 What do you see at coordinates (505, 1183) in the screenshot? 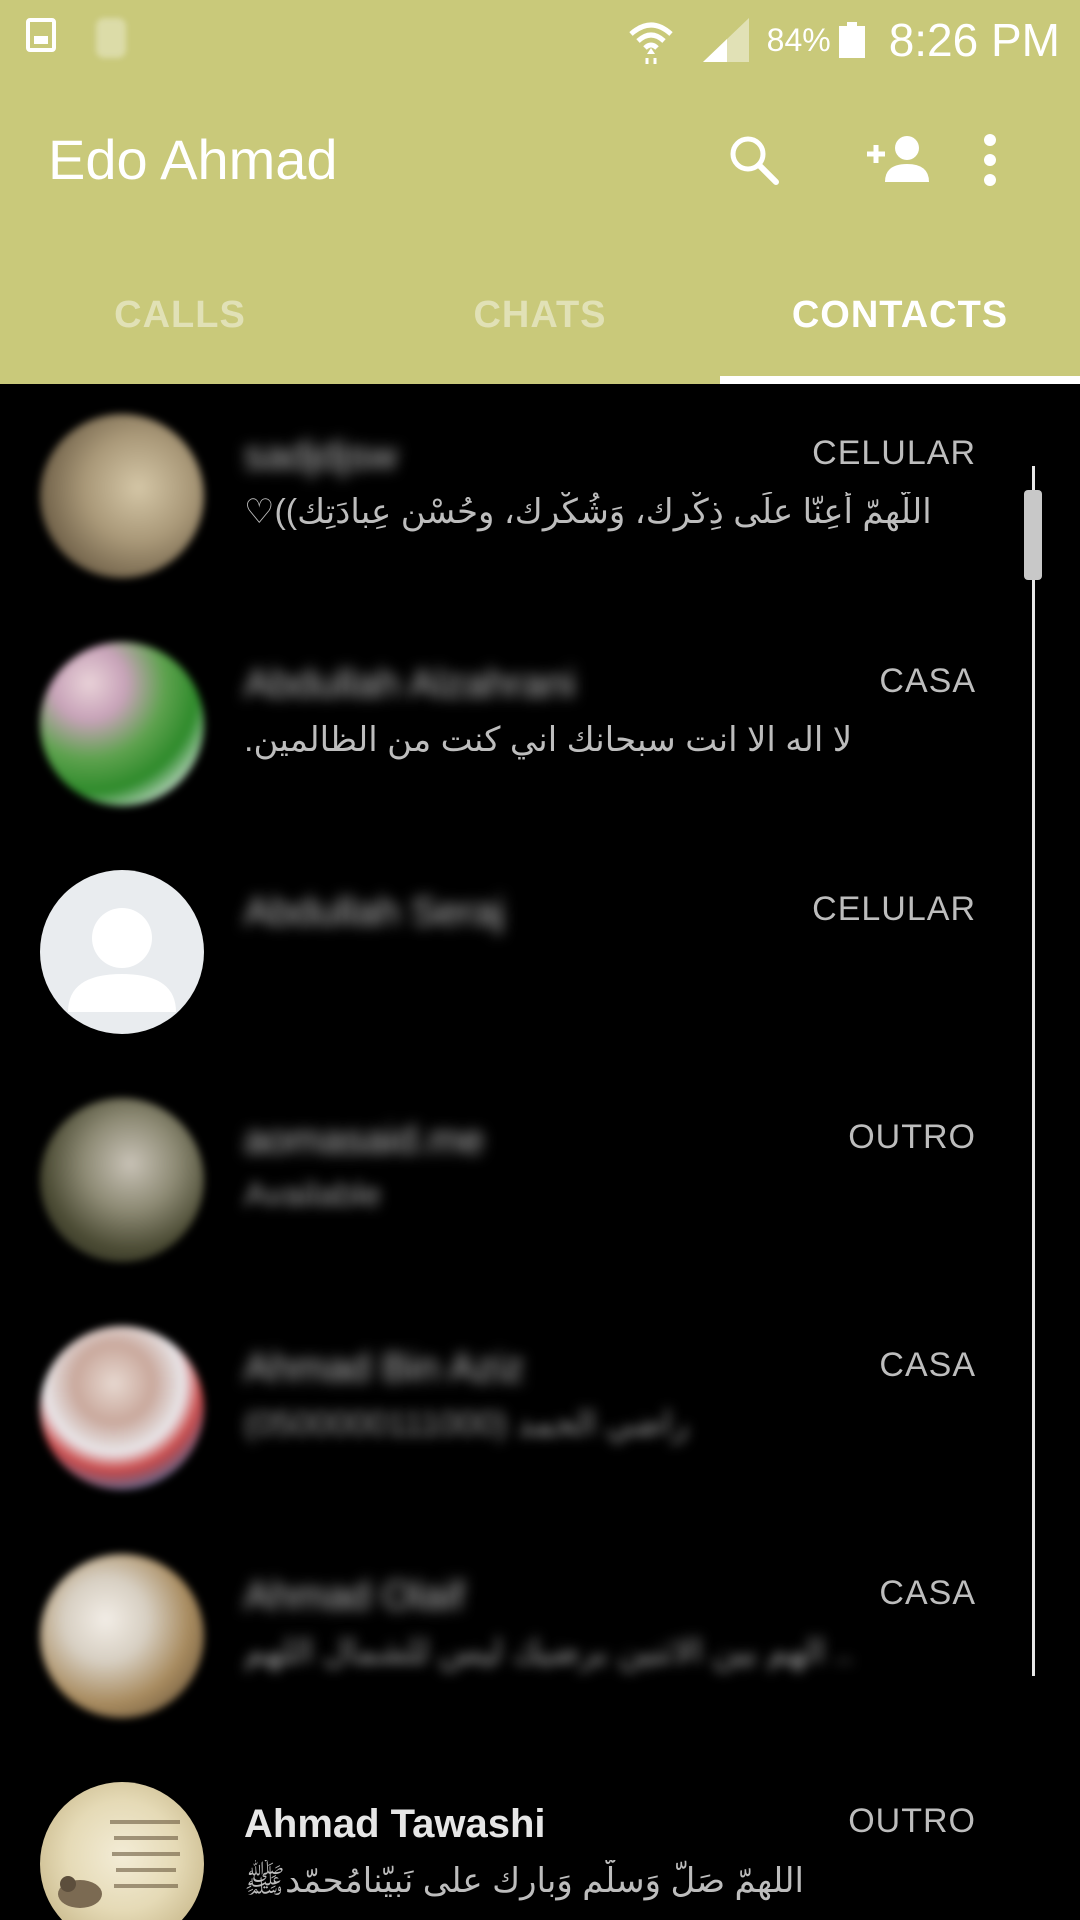
I see `list-item: aomasaid.me Available OUTRO` at bounding box center [505, 1183].